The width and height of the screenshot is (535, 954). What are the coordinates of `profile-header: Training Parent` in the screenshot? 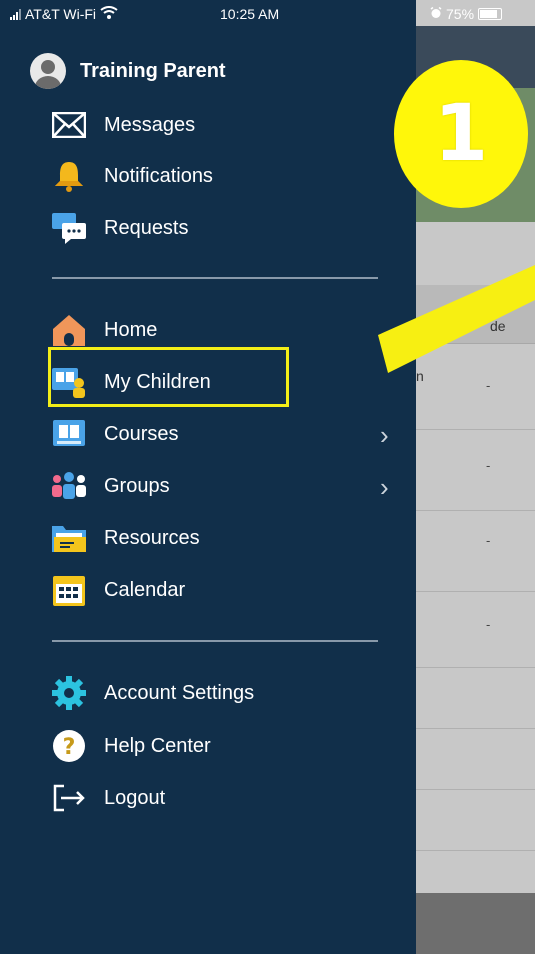 It's located at (128, 71).